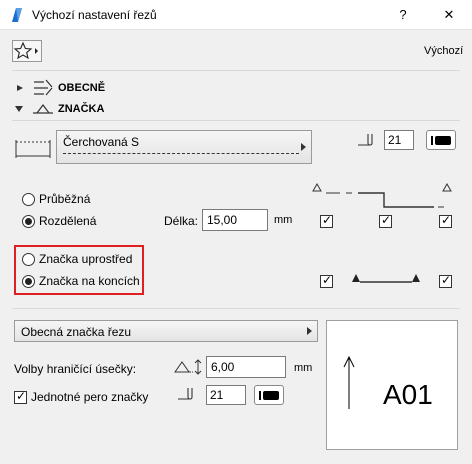  Describe the element at coordinates (20, 396) in the screenshot. I see `single-pen-checkbox: ✓` at that location.